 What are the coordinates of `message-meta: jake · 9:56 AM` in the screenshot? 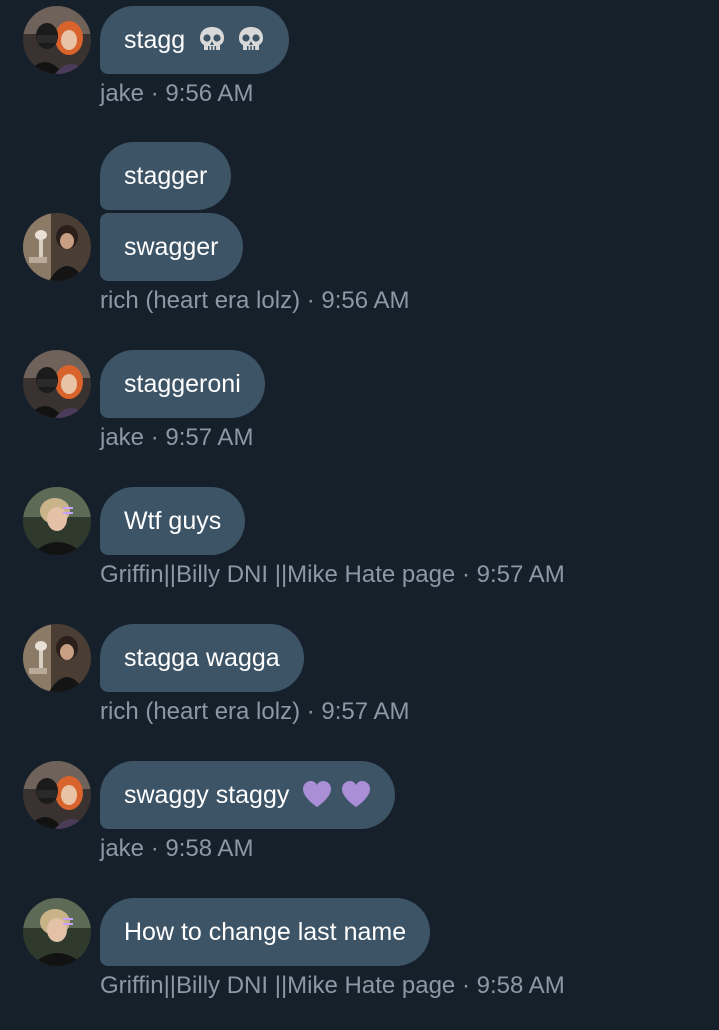 It's located at (176, 94).